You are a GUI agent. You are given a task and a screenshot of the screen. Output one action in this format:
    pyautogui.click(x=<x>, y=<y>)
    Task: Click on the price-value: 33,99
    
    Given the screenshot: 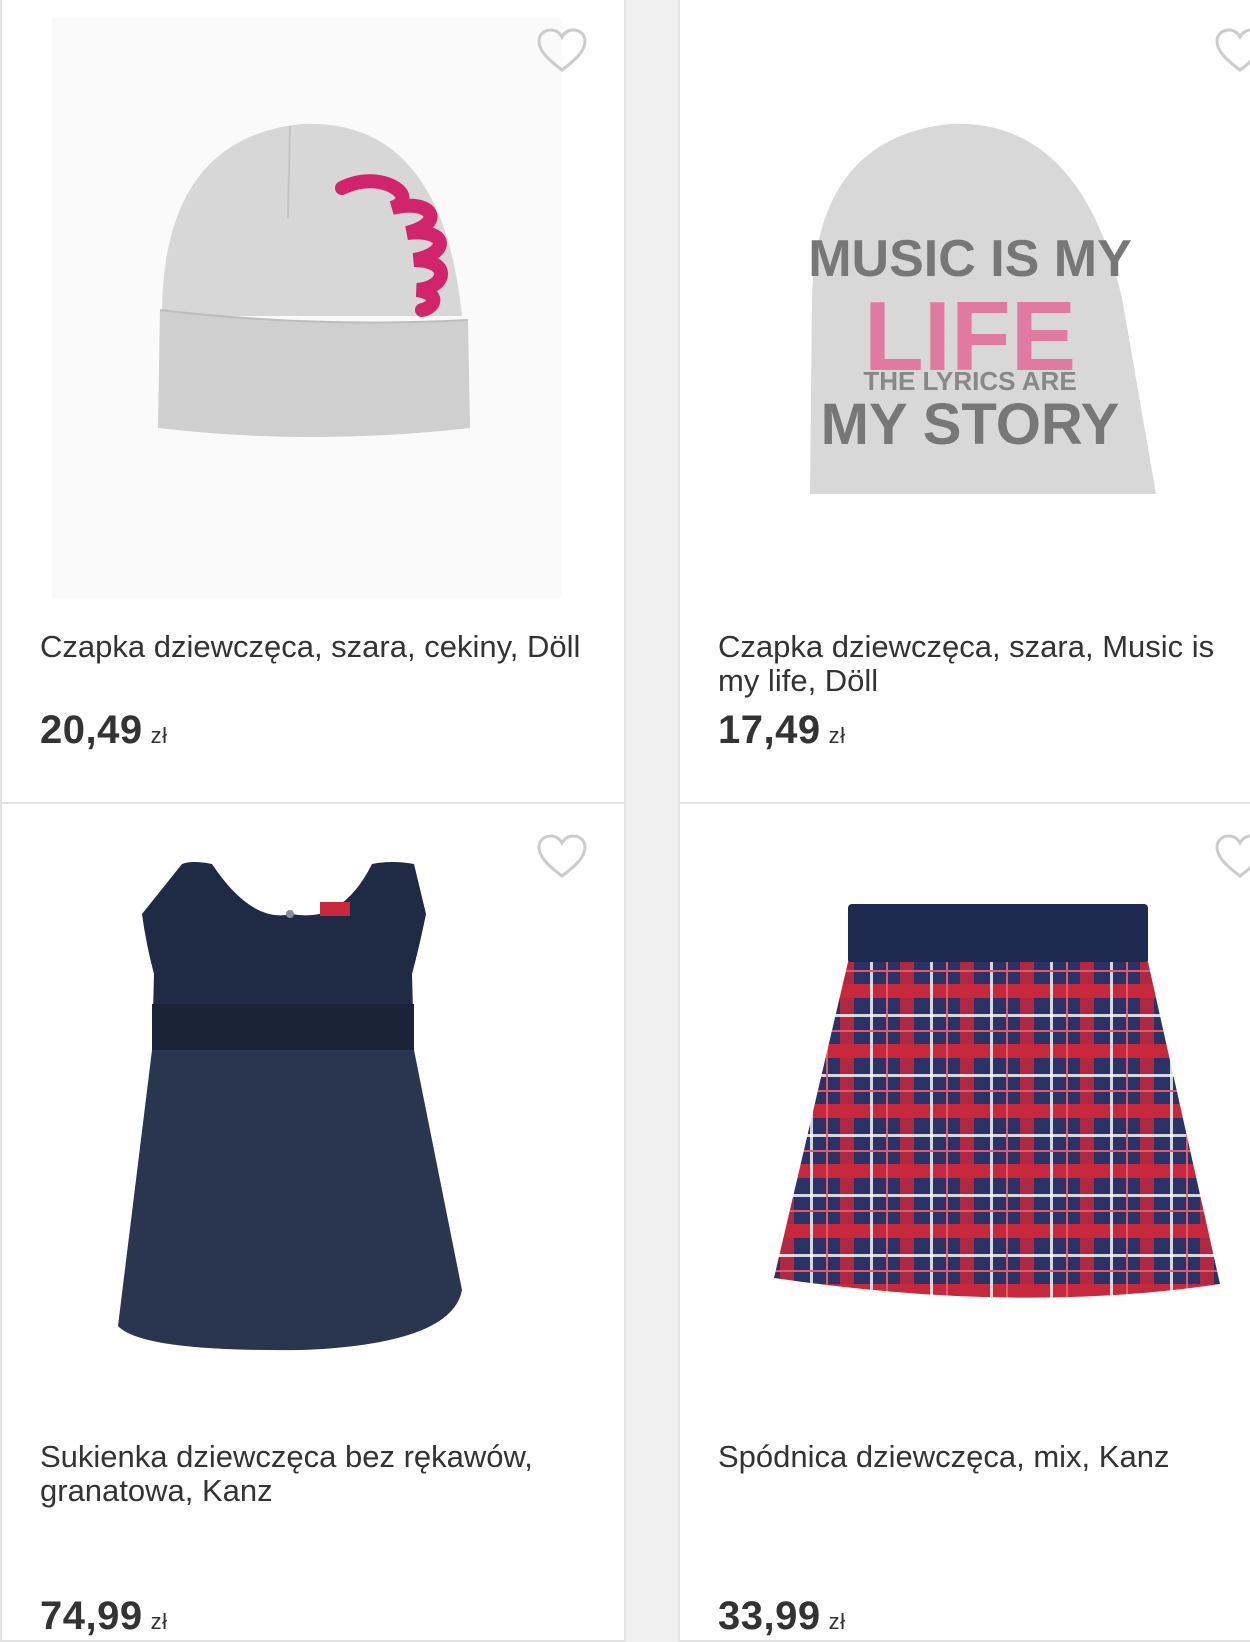 What is the action you would take?
    pyautogui.click(x=769, y=1616)
    